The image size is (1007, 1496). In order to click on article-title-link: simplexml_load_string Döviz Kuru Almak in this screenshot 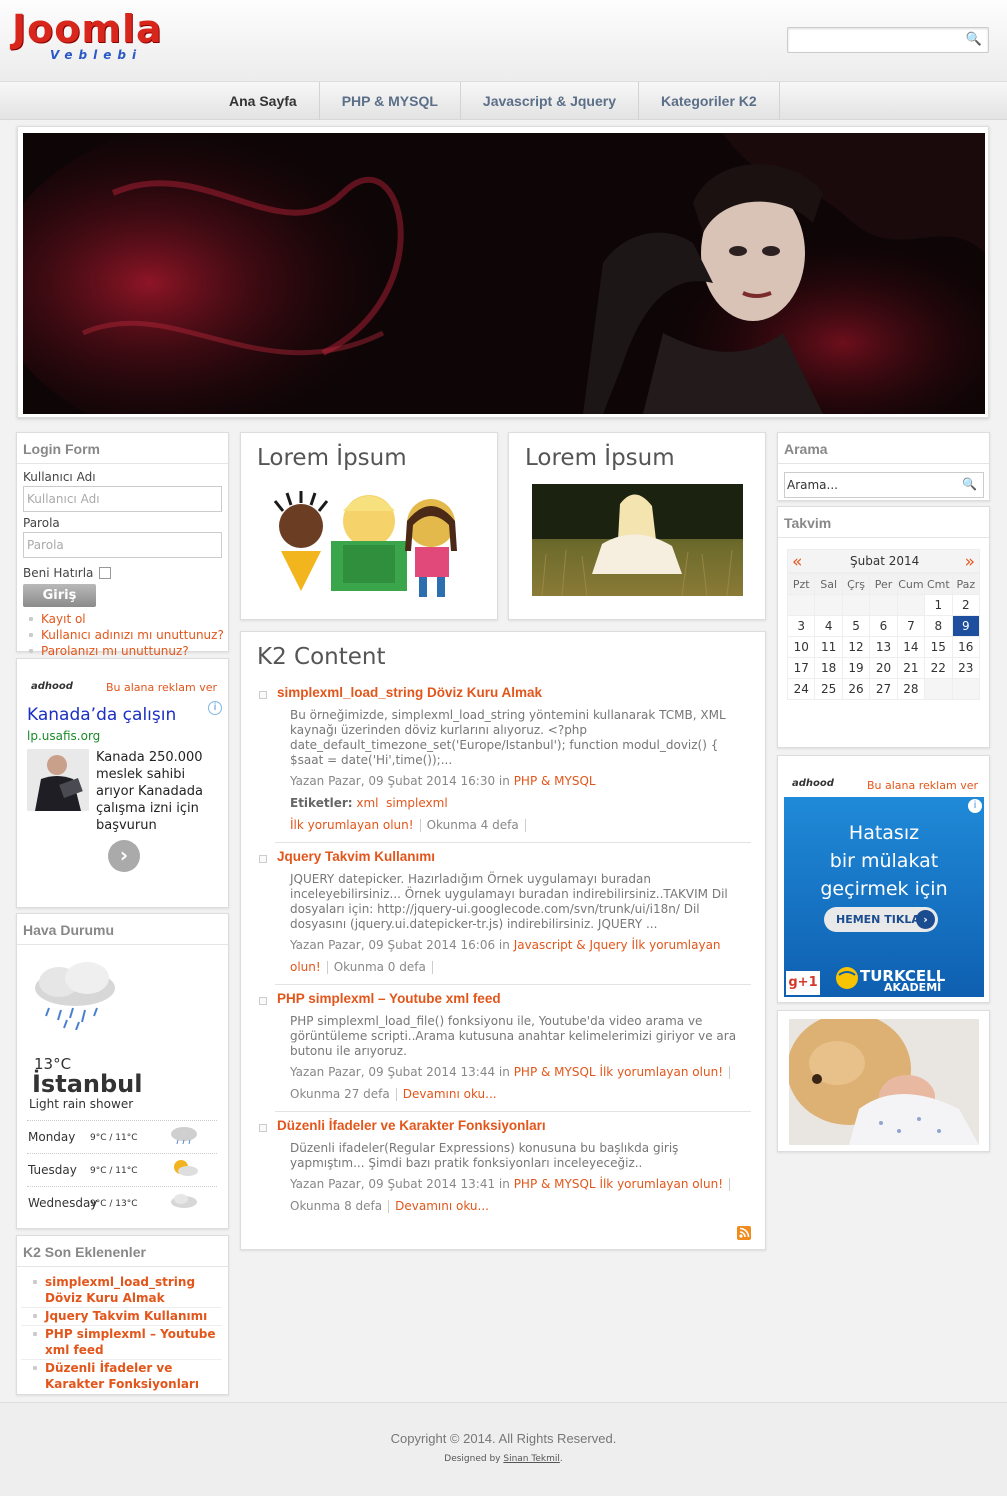, I will do `click(507, 692)`.